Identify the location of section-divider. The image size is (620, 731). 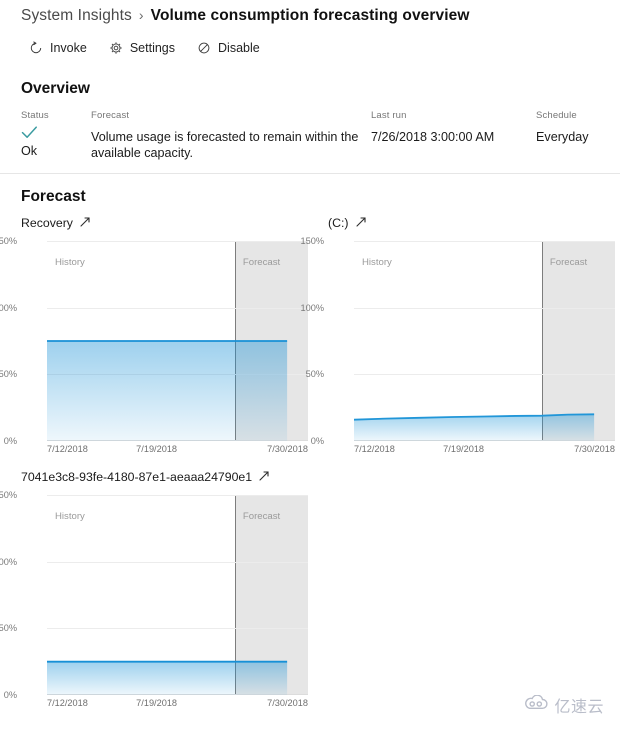
(310, 173).